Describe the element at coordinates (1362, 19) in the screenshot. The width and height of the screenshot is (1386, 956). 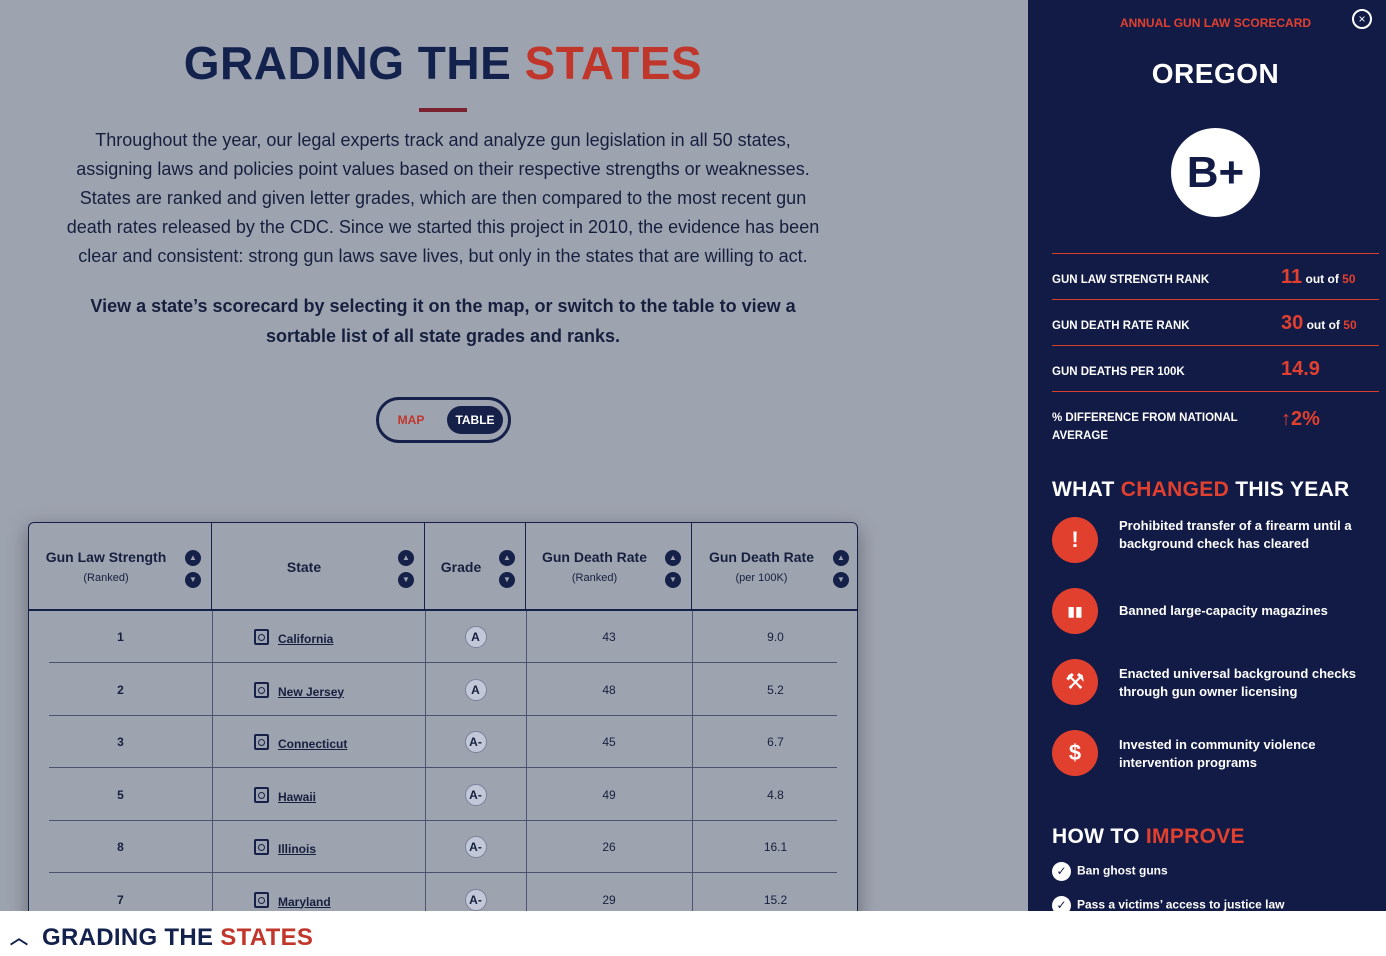
I see `close-icon: ×` at that location.